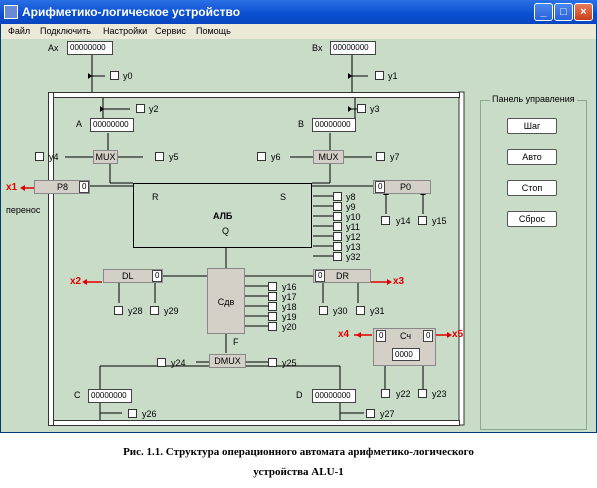 The image size is (597, 488). Describe the element at coordinates (157, 276) in the screenshot. I see `dl-value: 0` at that location.